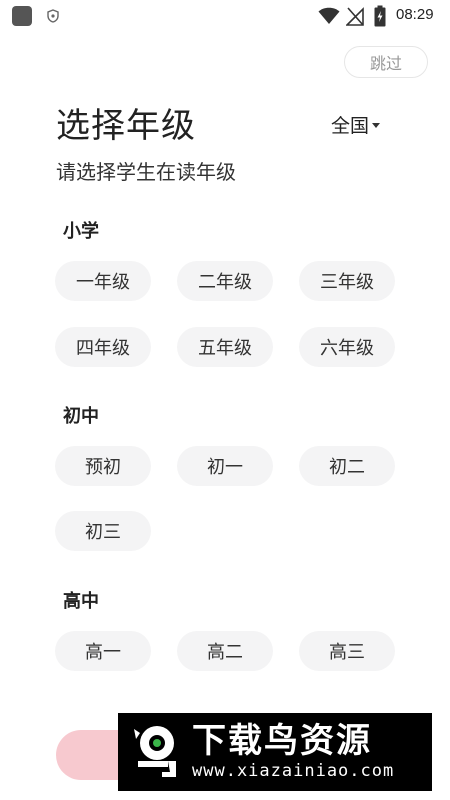 Image resolution: width=450 pixels, height=800 pixels. I want to click on status-time: 08:29, so click(415, 14).